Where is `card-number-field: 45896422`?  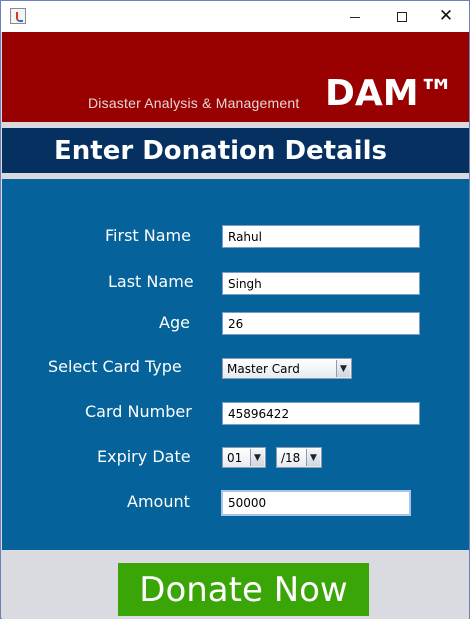 card-number-field: 45896422 is located at coordinates (321, 413).